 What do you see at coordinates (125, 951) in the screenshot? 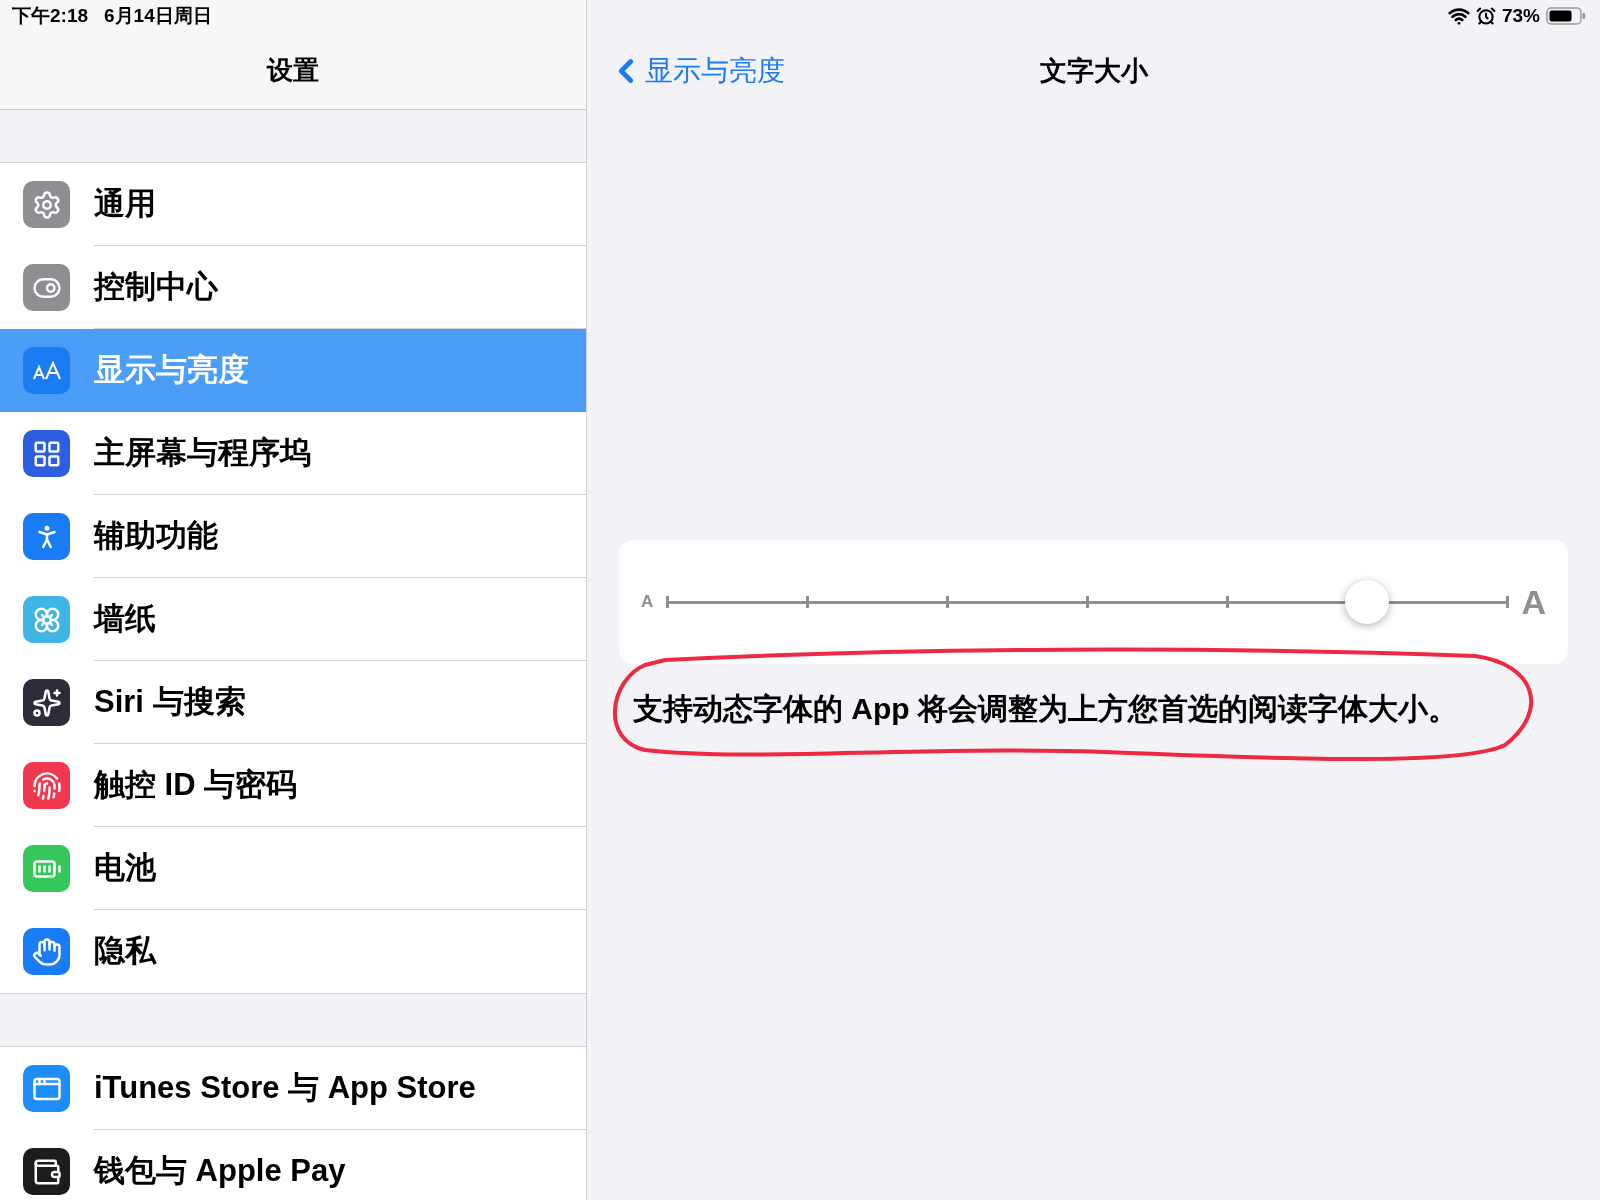
I see `row-label: 隐私` at bounding box center [125, 951].